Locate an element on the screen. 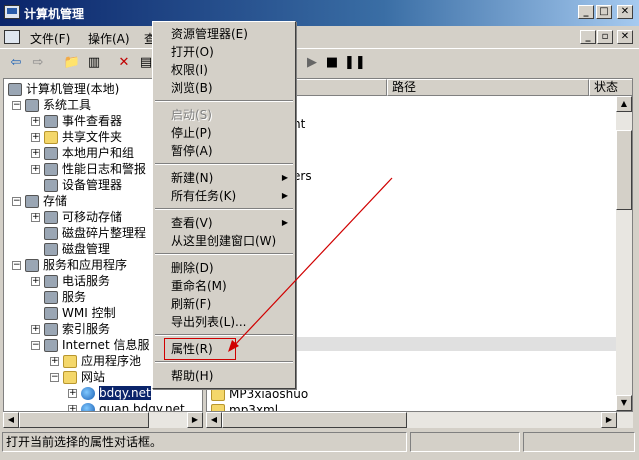 This screenshot has height=460, width=639. annotation-arrow is located at coordinates (310, 264).